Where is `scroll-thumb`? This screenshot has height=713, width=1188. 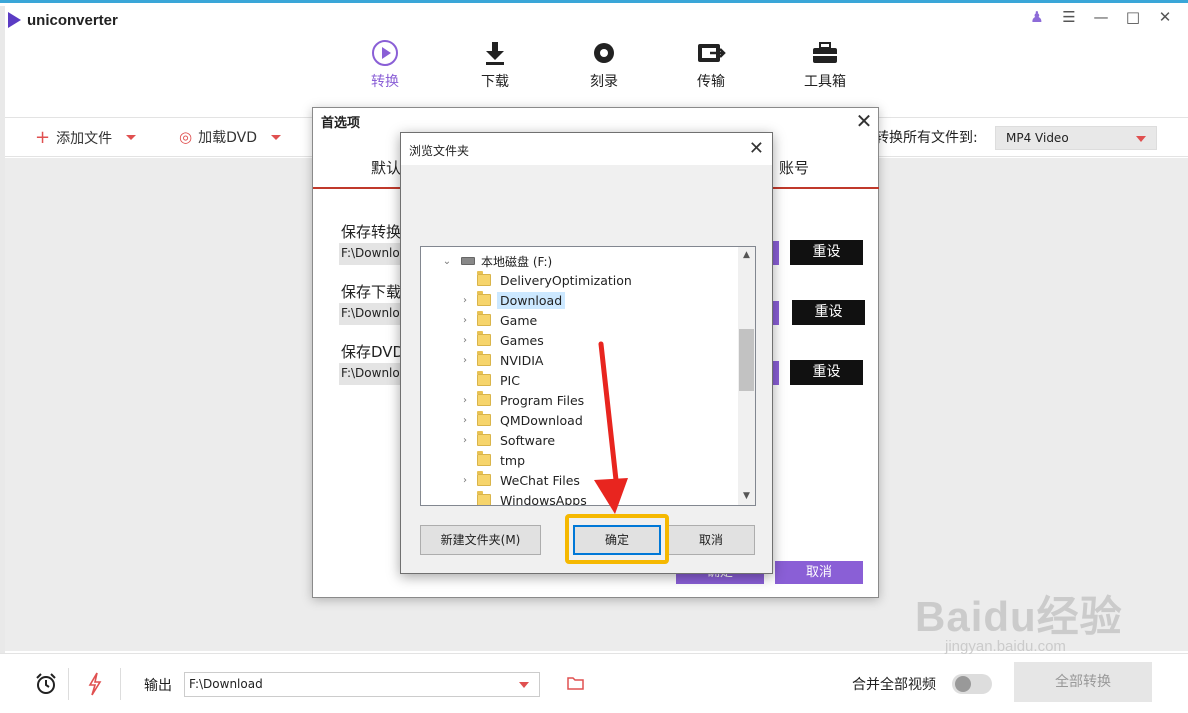 scroll-thumb is located at coordinates (746, 360).